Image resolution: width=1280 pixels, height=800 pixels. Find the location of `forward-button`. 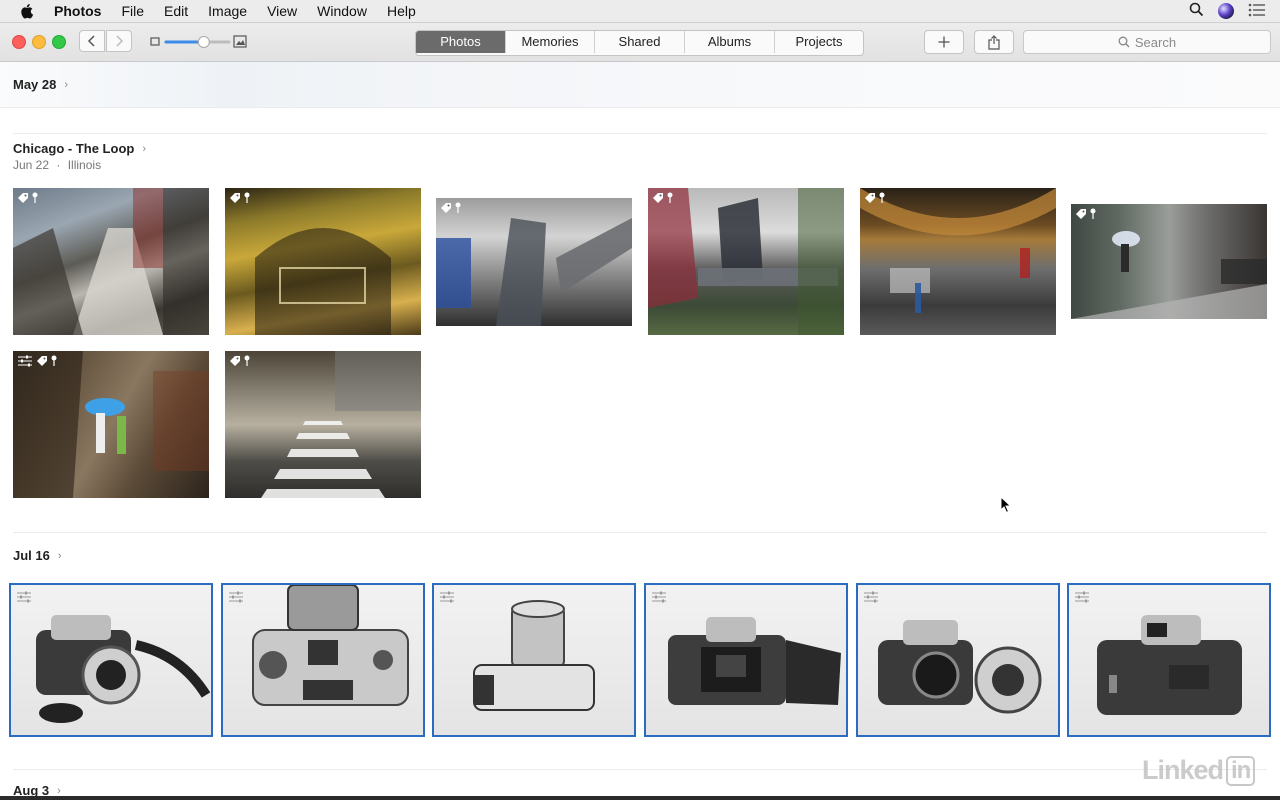

forward-button is located at coordinates (119, 41).